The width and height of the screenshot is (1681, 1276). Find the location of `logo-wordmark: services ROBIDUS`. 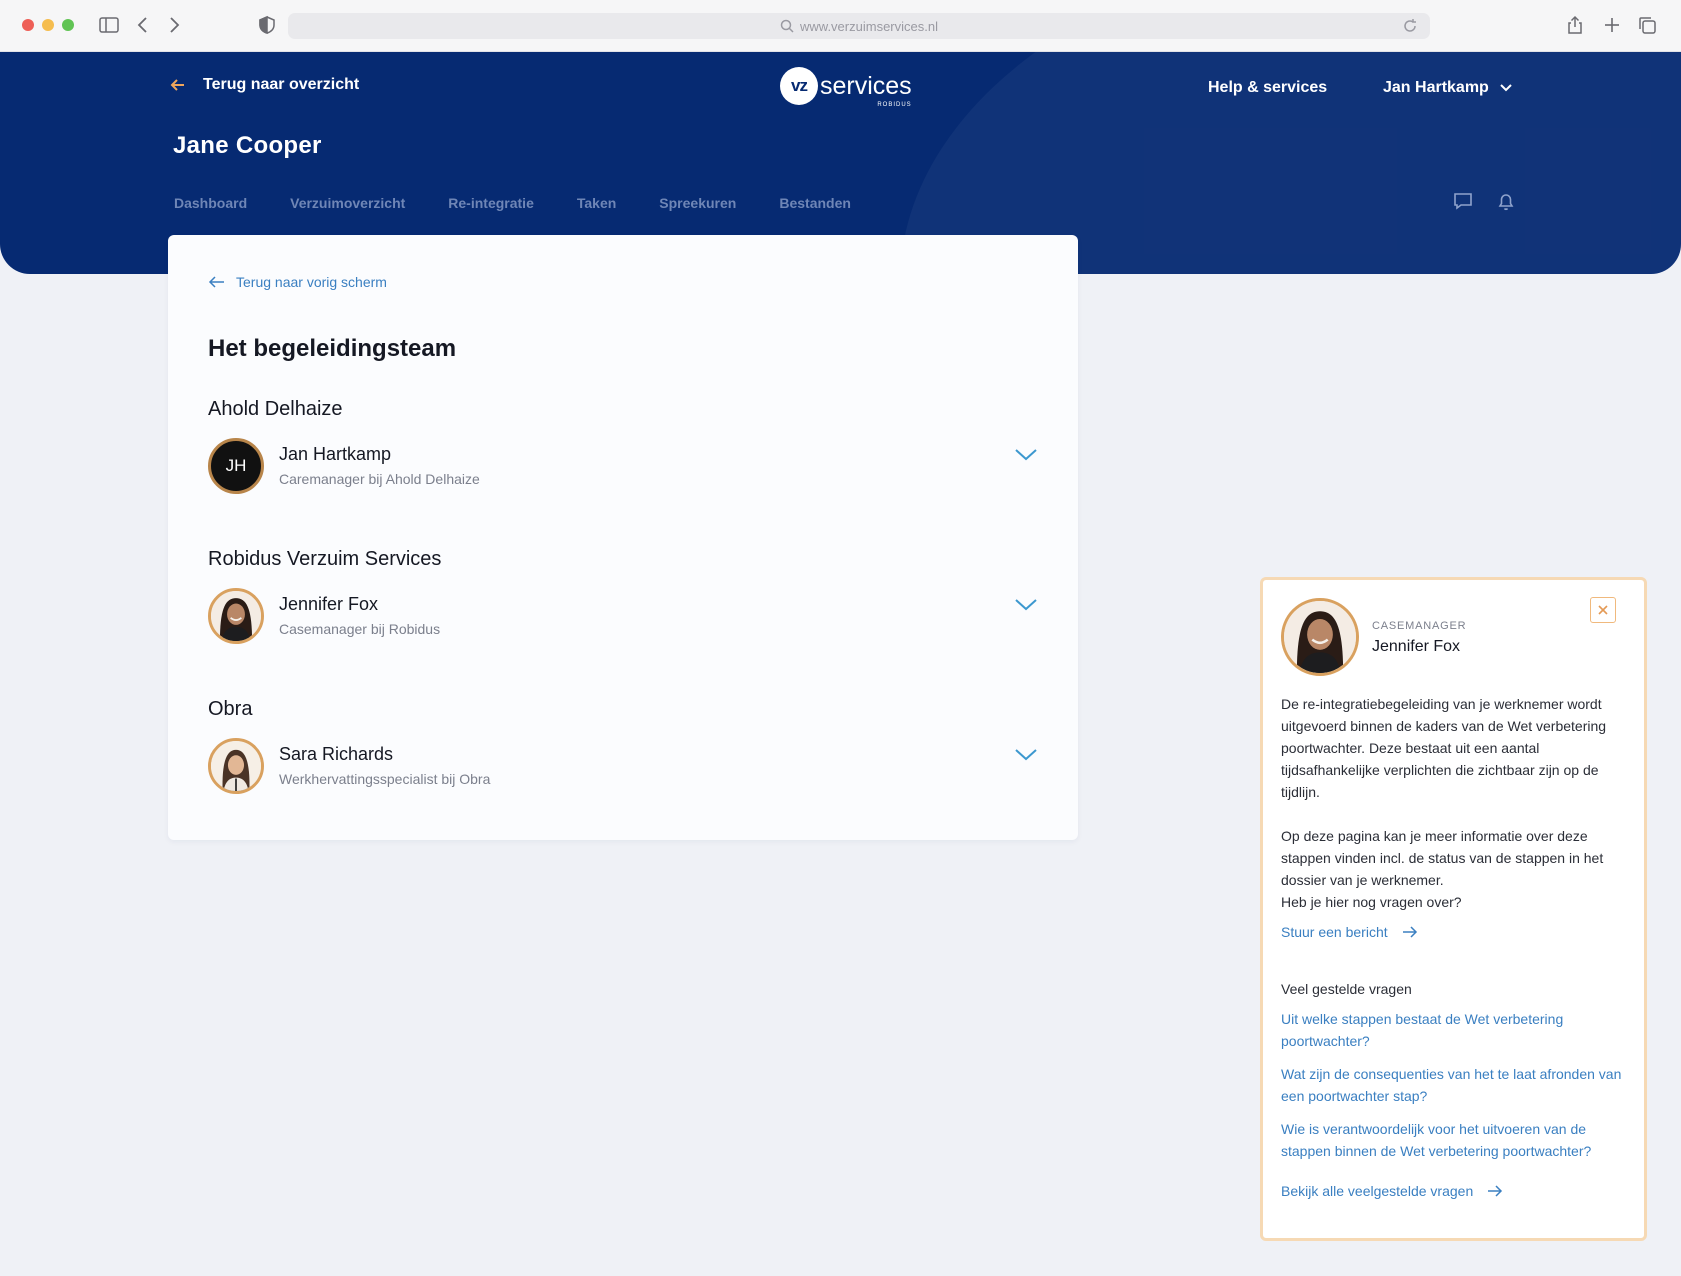

logo-wordmark: services ROBIDUS is located at coordinates (866, 89).